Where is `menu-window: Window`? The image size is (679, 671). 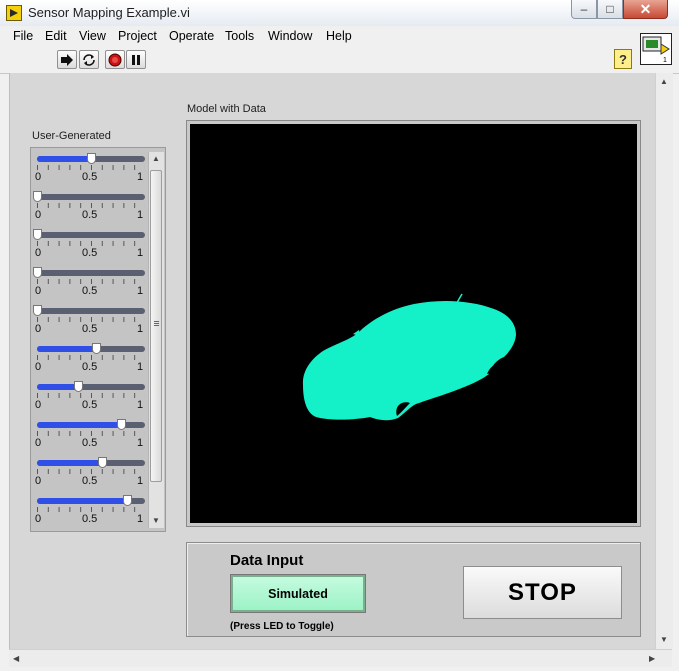
menu-window: Window is located at coordinates (290, 36).